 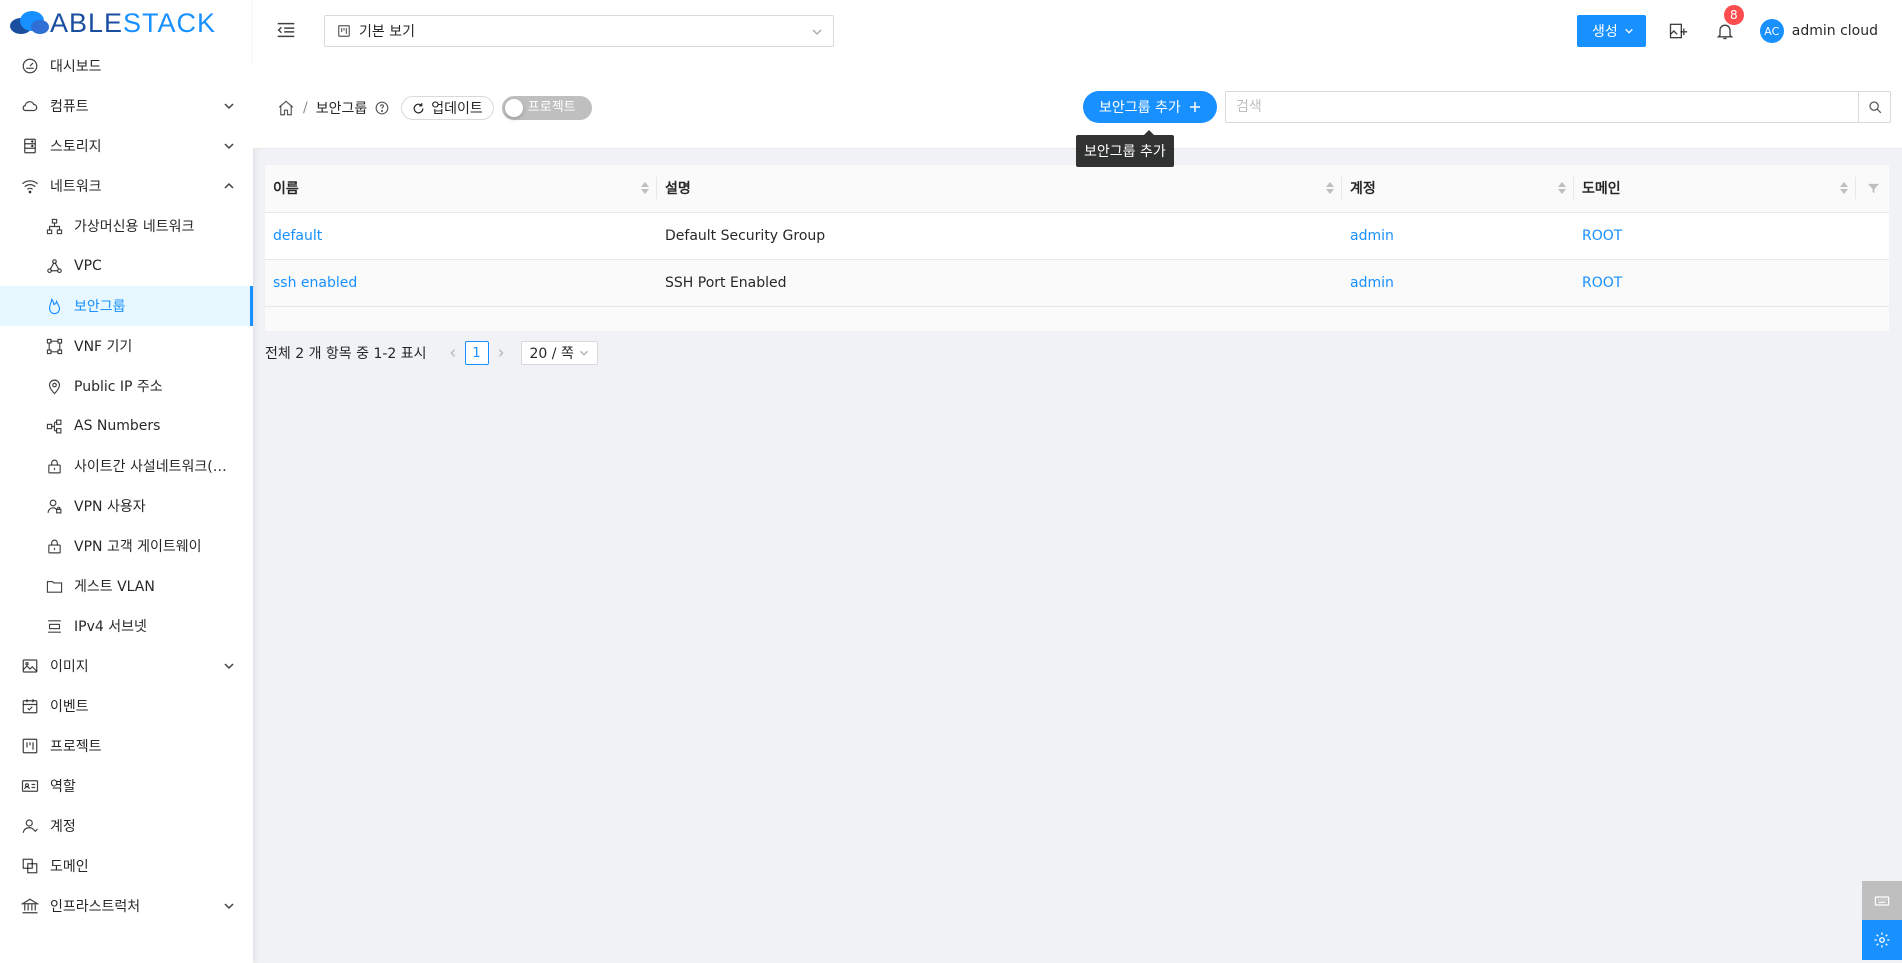 What do you see at coordinates (126, 746) in the screenshot?
I see `sidebar-item-projects: 프로젝트` at bounding box center [126, 746].